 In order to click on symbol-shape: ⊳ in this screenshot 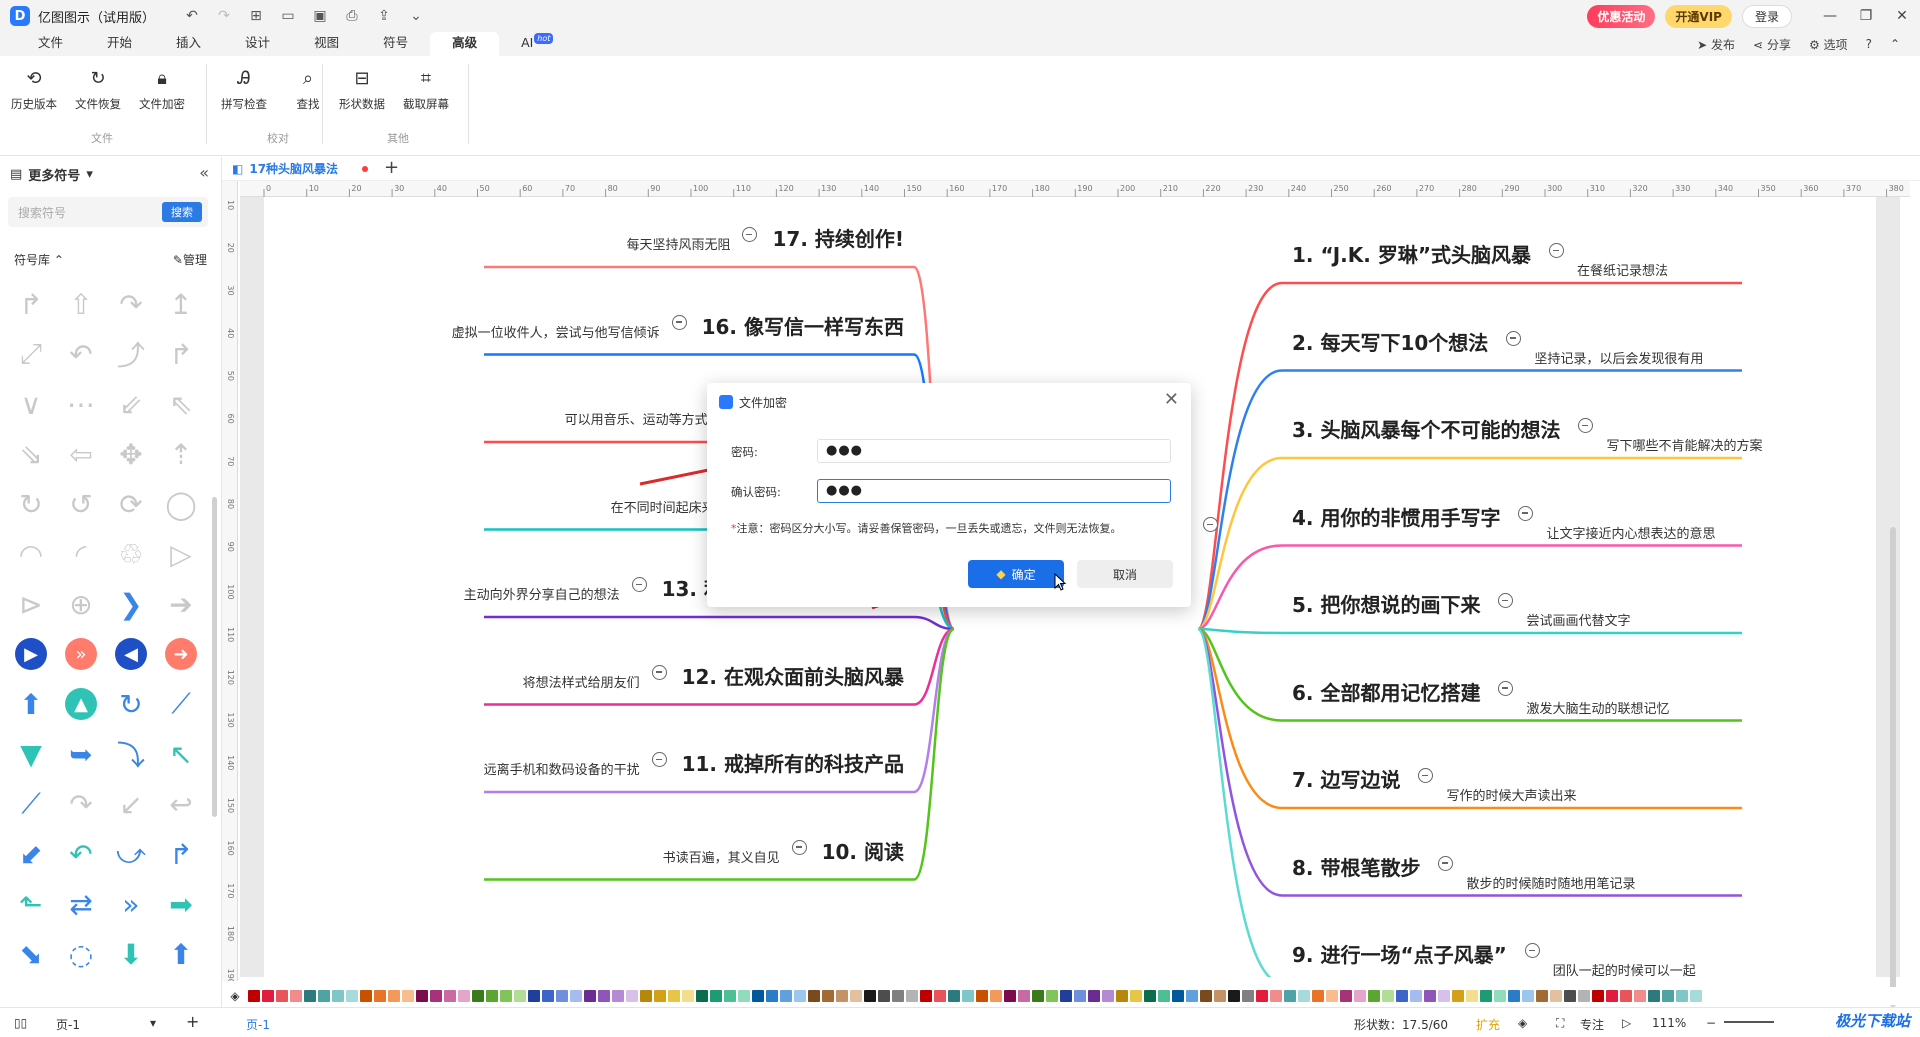, I will do `click(31, 604)`.